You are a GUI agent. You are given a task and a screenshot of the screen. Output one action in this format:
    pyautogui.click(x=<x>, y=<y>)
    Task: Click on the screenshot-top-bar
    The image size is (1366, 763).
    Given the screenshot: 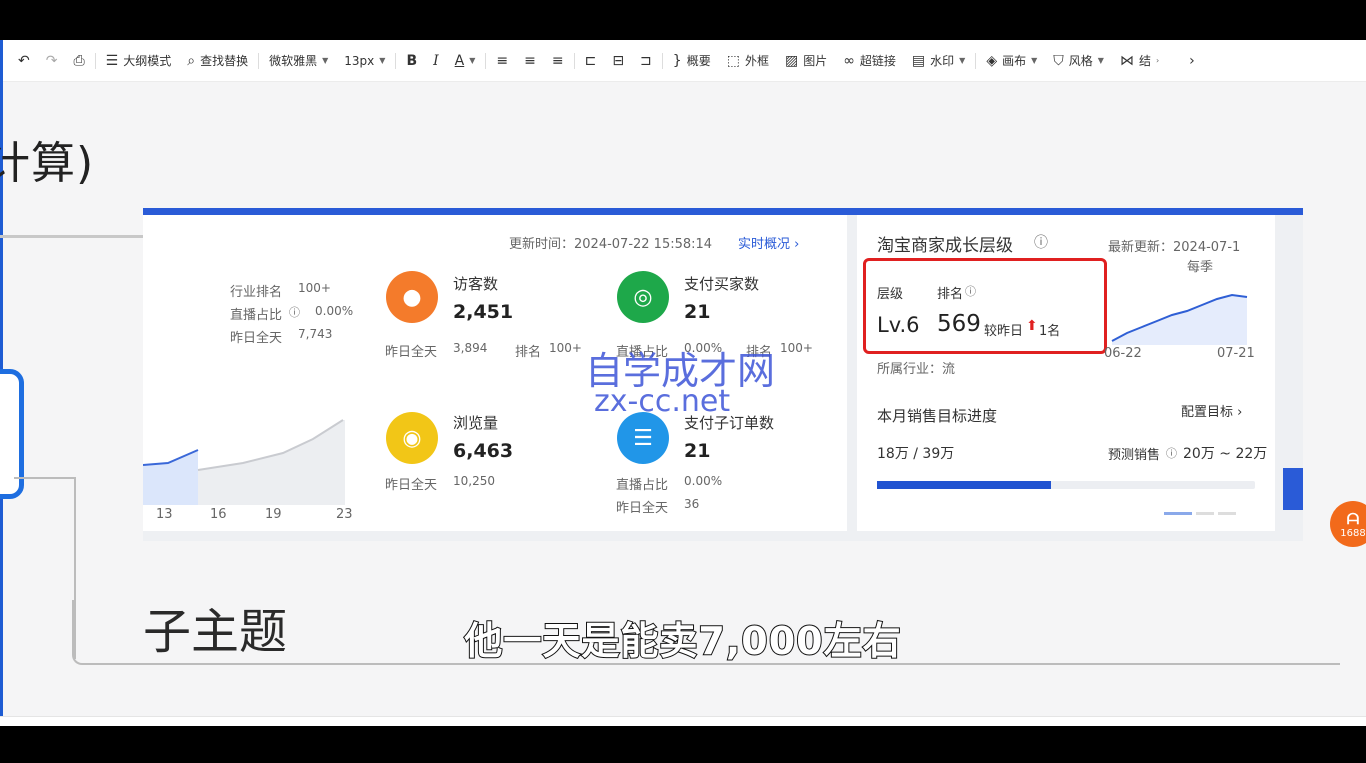 What is the action you would take?
    pyautogui.click(x=723, y=211)
    